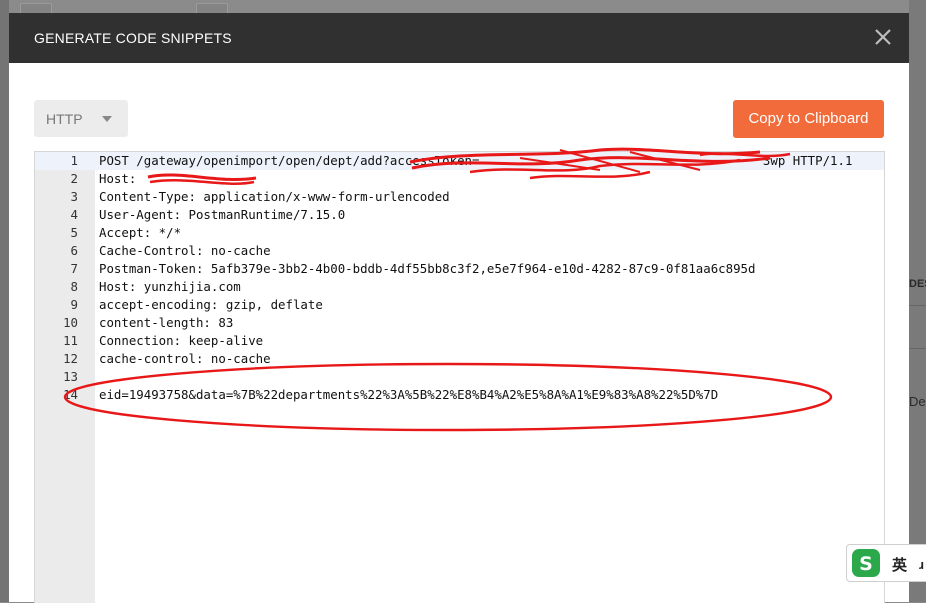 This screenshot has height=603, width=926. What do you see at coordinates (459, 38) in the screenshot?
I see `dialog-header: GENERATE CODE SNIPPETS` at bounding box center [459, 38].